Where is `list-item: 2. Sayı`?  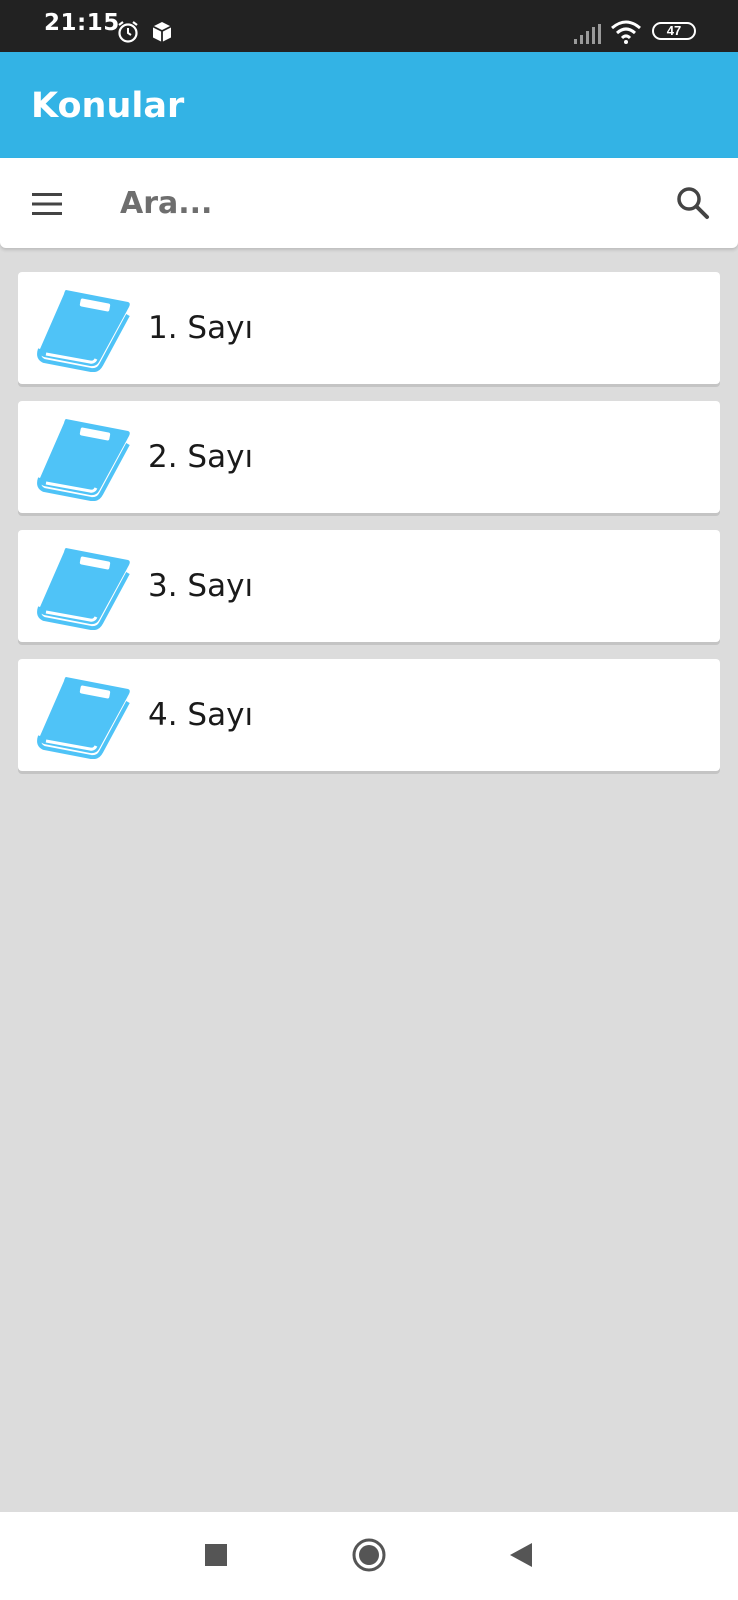
list-item: 2. Sayı is located at coordinates (369, 457).